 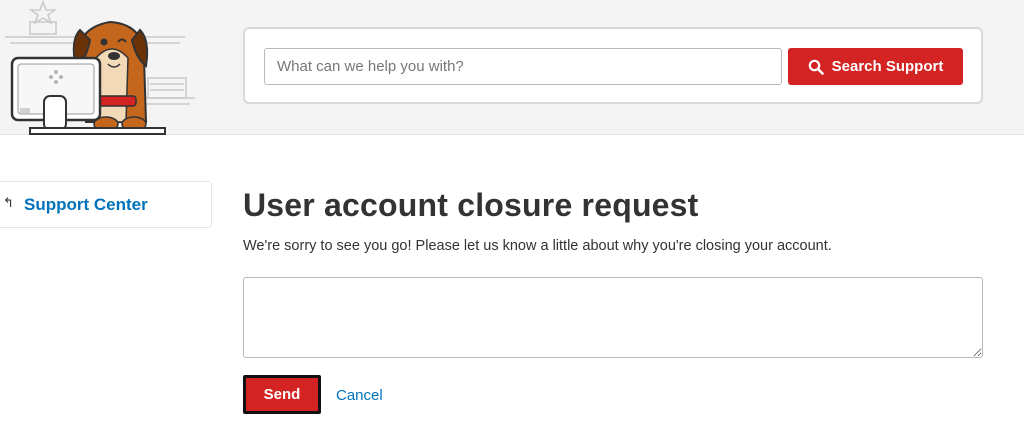 What do you see at coordinates (100, 67) in the screenshot?
I see `mascot-illustration` at bounding box center [100, 67].